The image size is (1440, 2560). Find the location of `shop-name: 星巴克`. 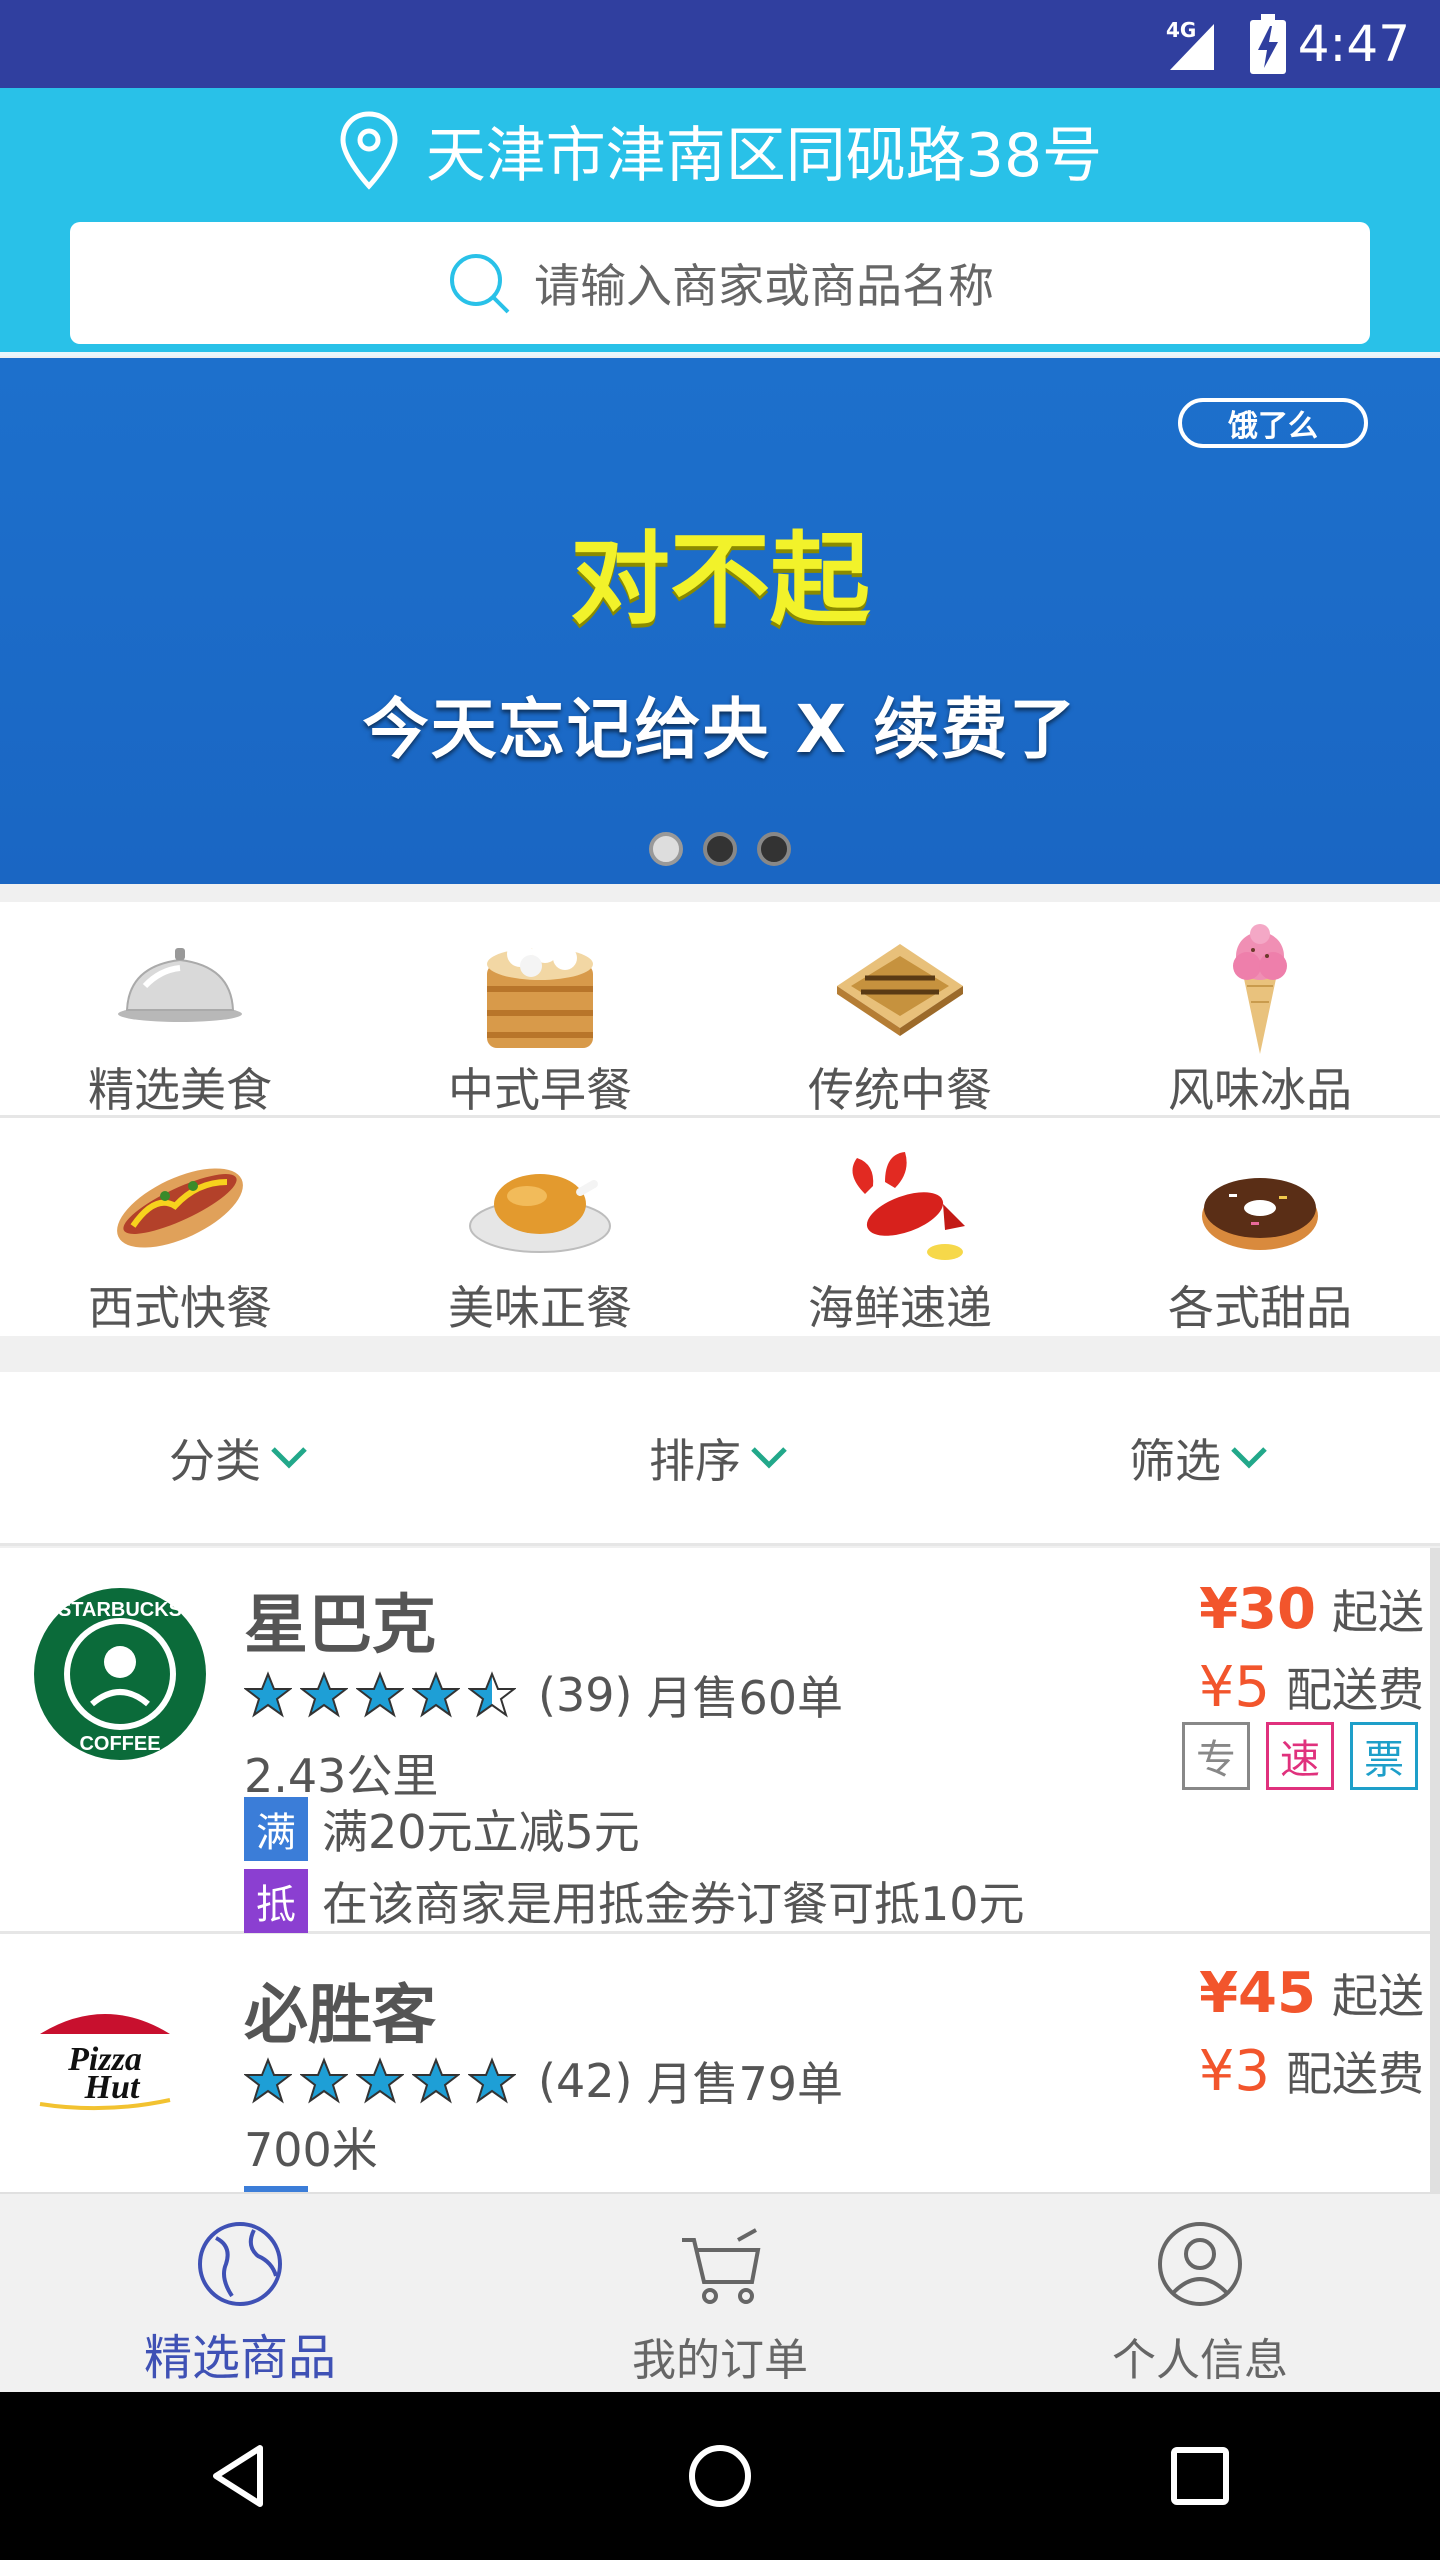

shop-name: 星巴克 is located at coordinates (340, 1626).